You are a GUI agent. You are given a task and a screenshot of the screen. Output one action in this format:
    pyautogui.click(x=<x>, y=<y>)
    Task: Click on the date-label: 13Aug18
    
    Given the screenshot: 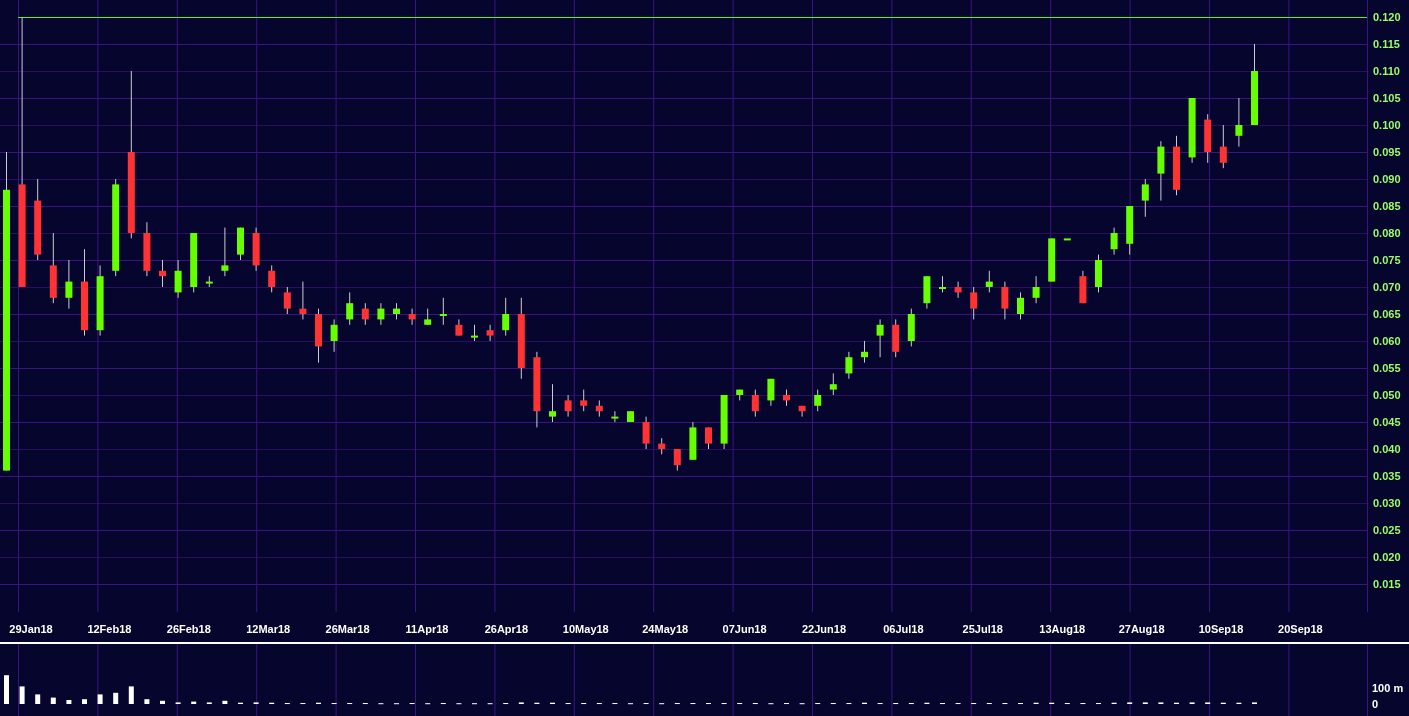 What is the action you would take?
    pyautogui.click(x=1062, y=629)
    